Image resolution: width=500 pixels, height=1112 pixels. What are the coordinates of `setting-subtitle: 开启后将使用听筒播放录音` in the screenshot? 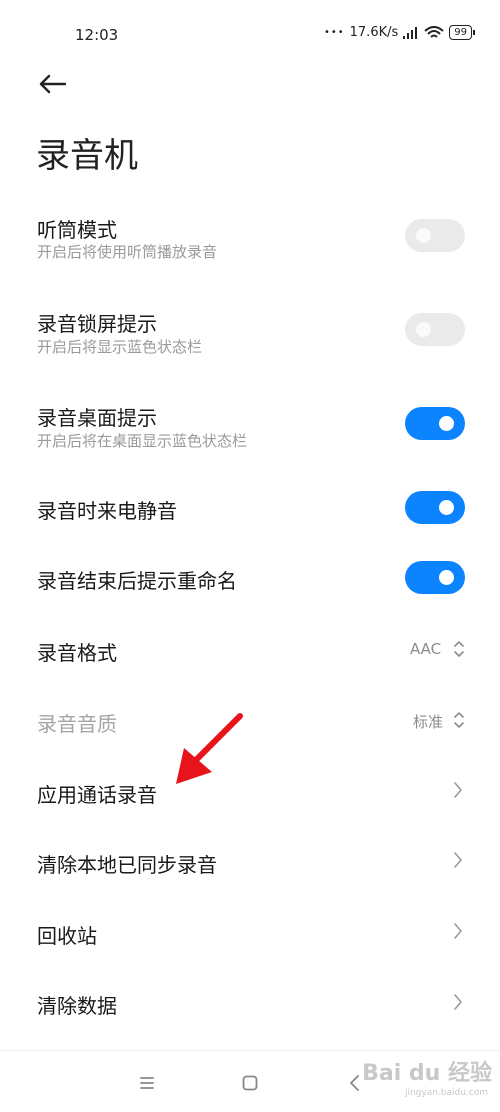 It's located at (127, 252).